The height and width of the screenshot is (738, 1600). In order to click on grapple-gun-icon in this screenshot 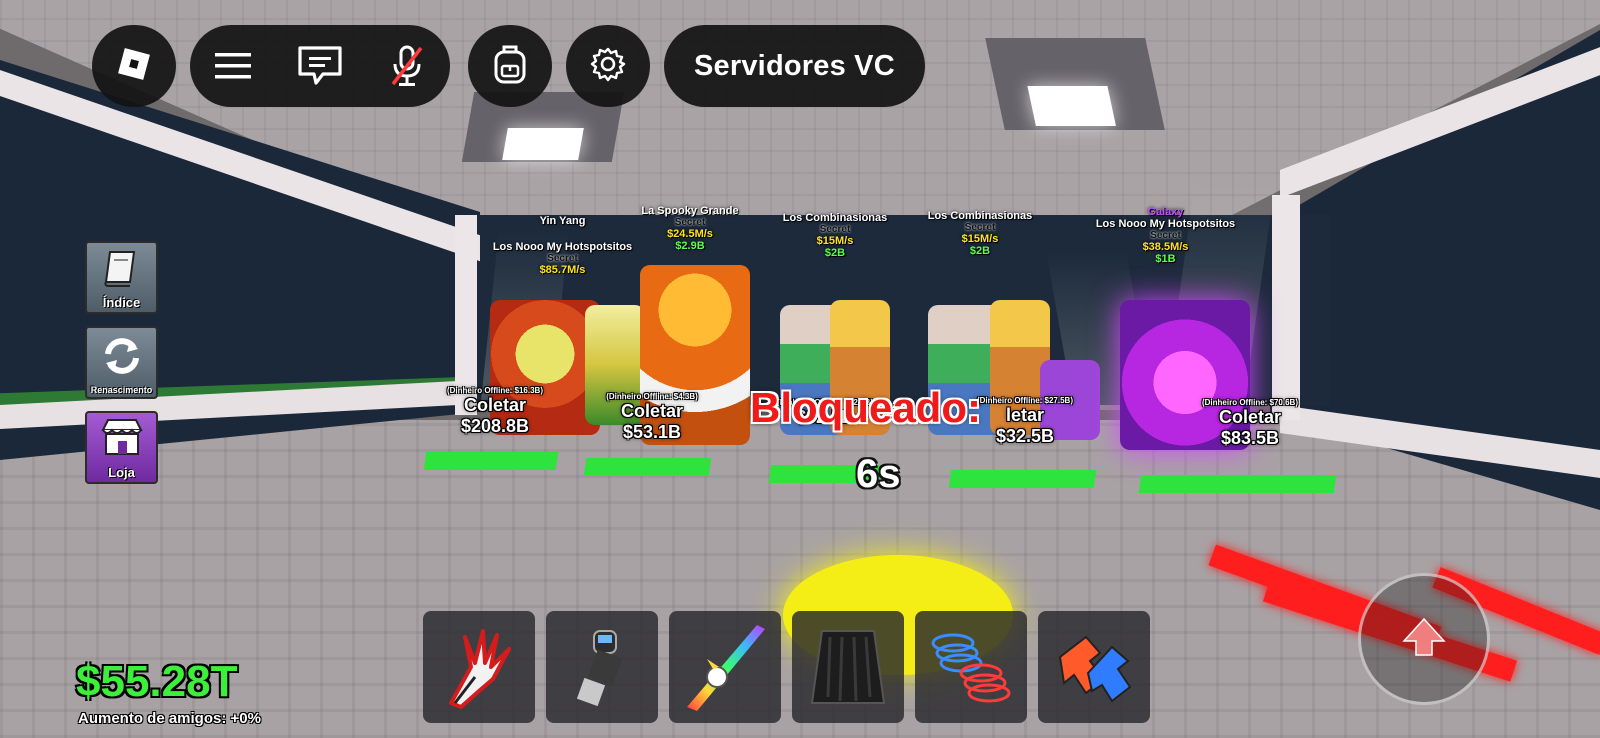, I will do `click(602, 667)`.